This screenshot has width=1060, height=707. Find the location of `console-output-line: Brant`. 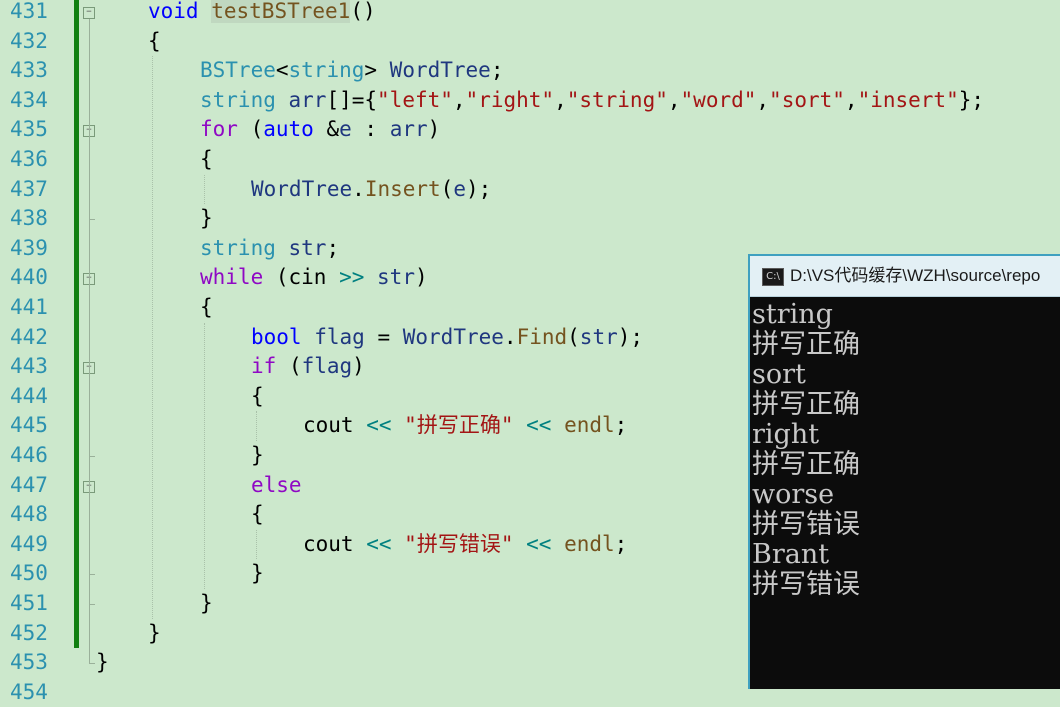

console-output-line: Brant is located at coordinates (791, 554).